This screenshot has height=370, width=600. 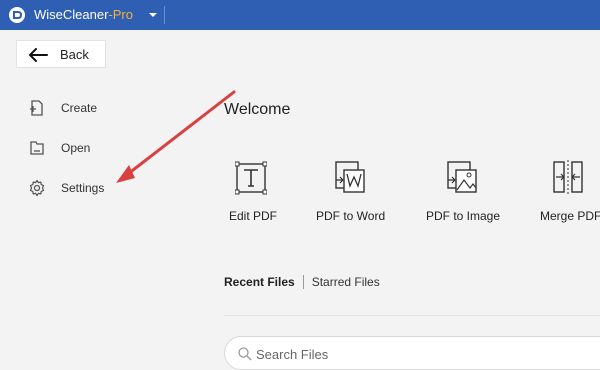 What do you see at coordinates (346, 282) in the screenshot?
I see `tab-starred-files: Starred Files` at bounding box center [346, 282].